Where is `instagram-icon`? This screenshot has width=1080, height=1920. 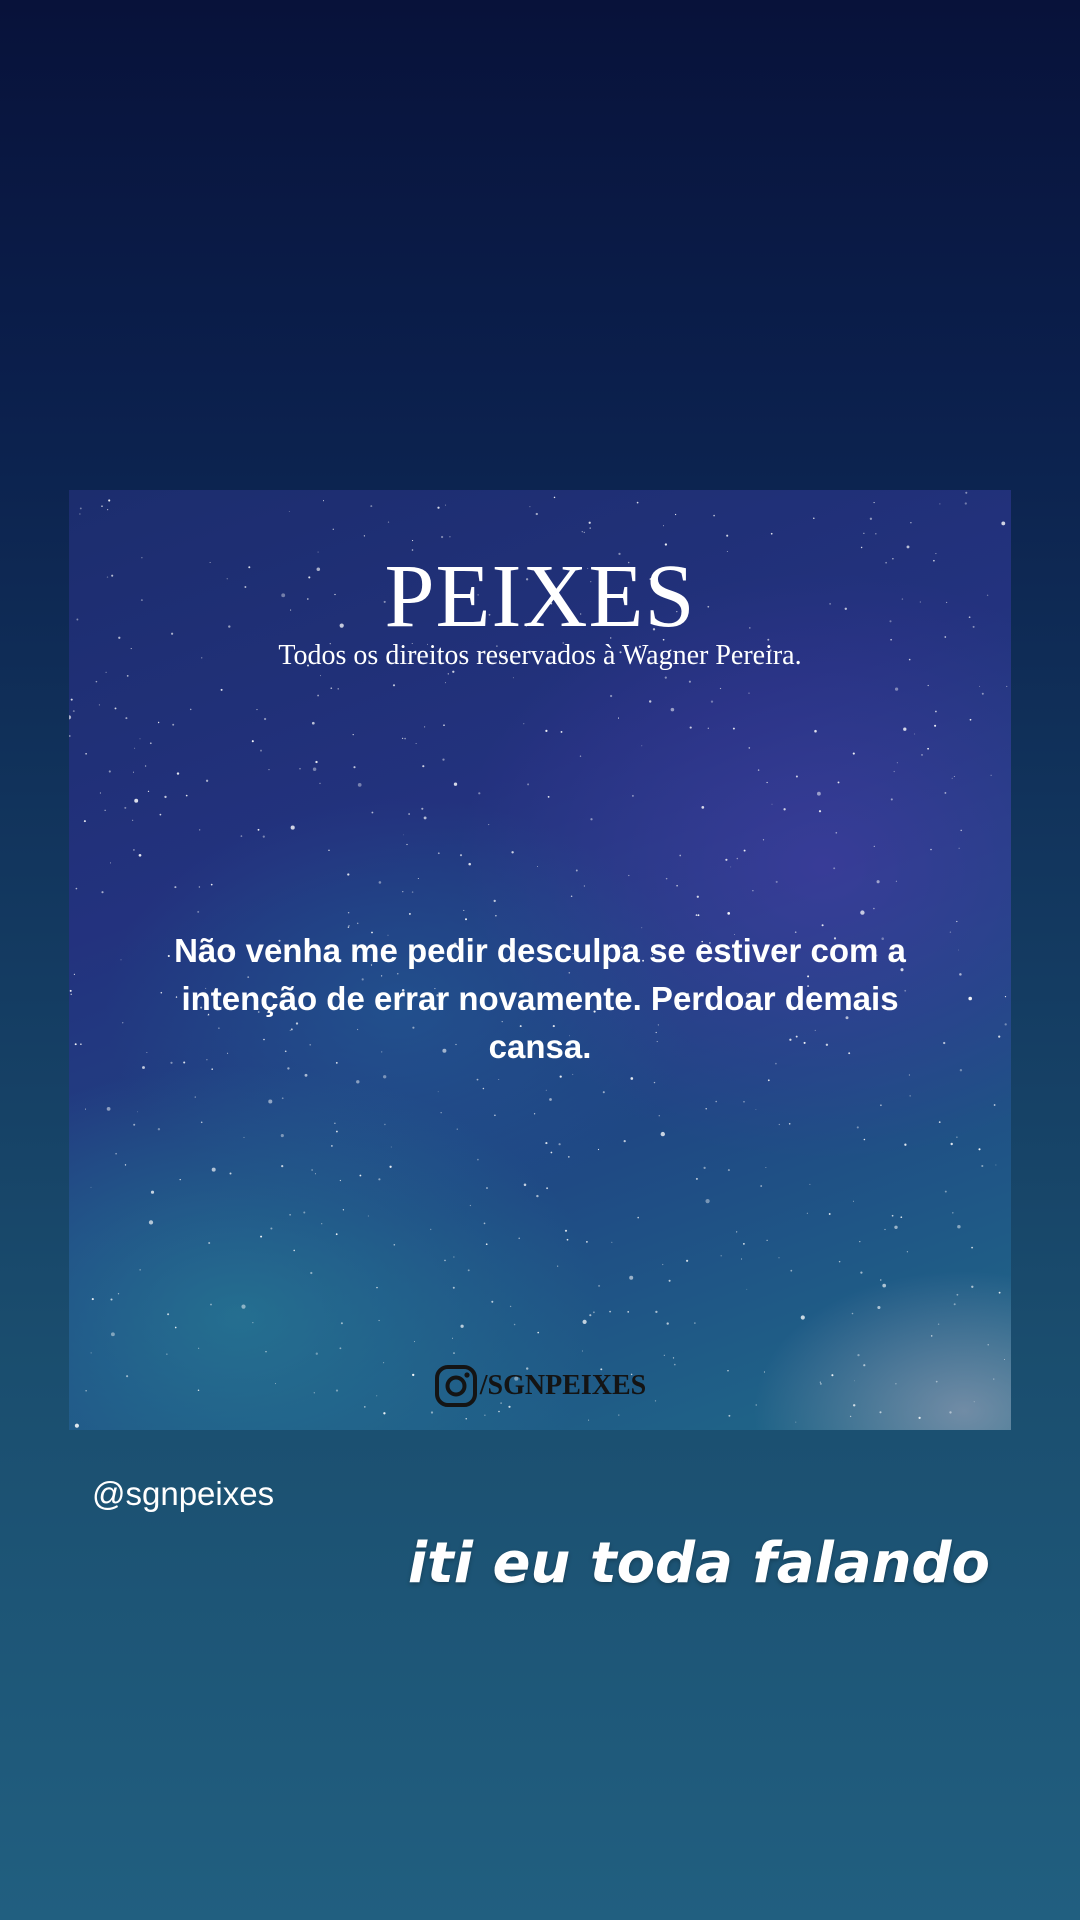 instagram-icon is located at coordinates (455, 1386).